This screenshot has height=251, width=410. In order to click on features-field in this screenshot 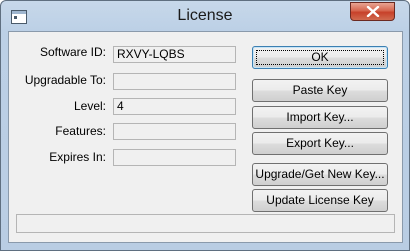, I will do `click(174, 131)`.